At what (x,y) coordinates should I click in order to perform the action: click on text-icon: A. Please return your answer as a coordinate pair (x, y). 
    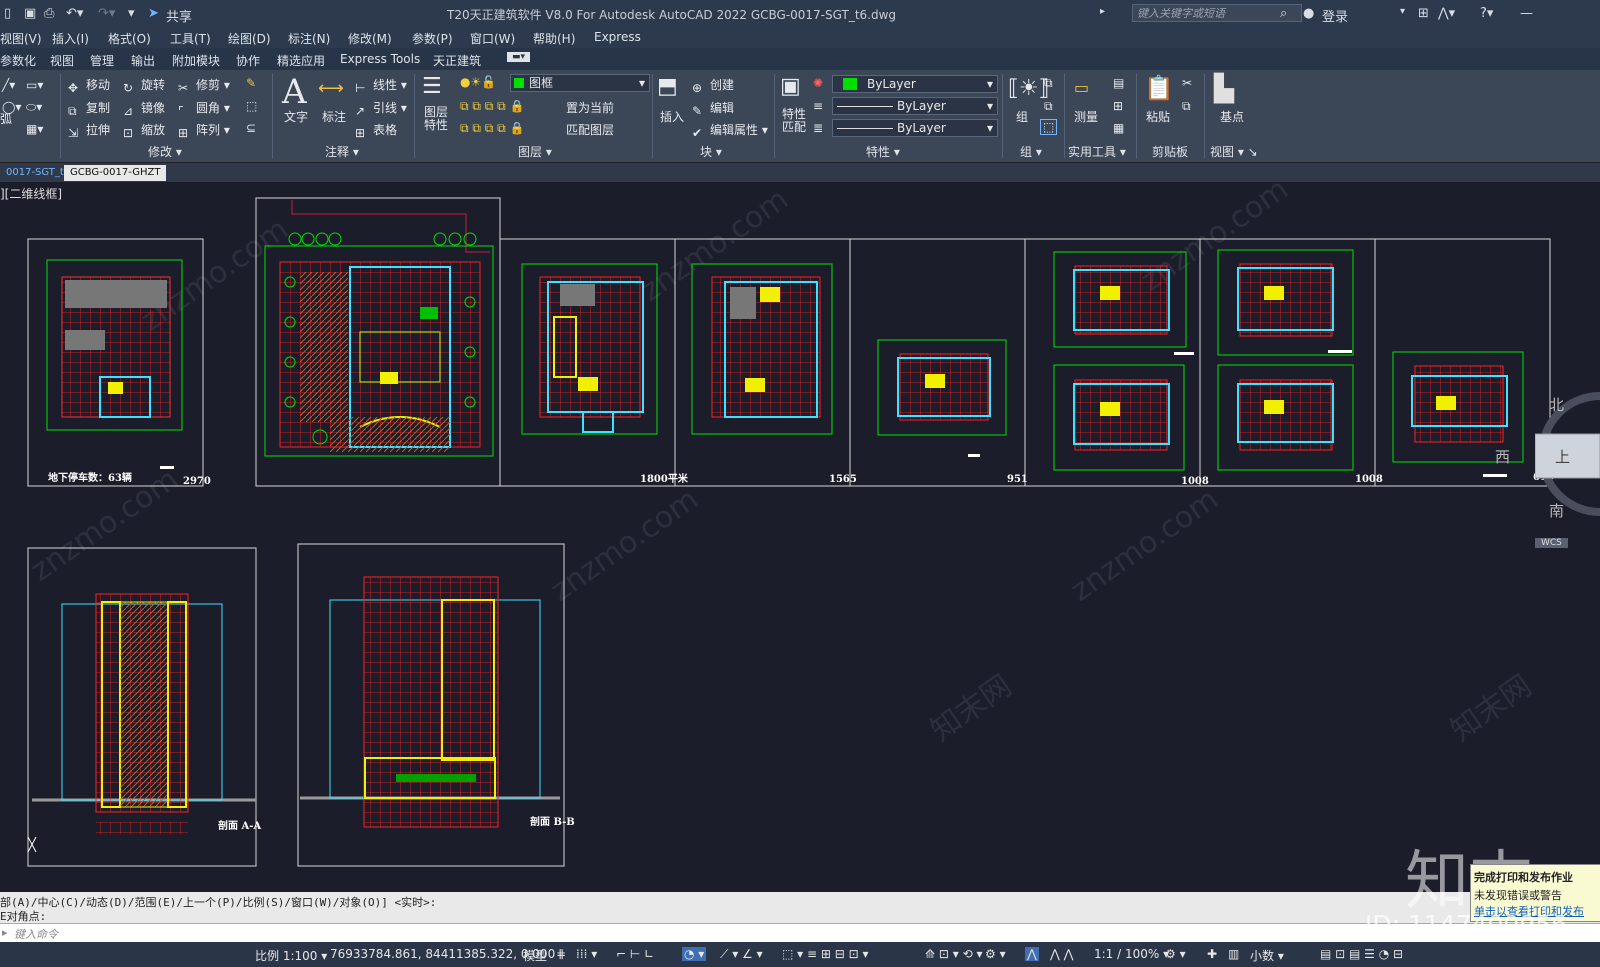
    Looking at the image, I should click on (294, 92).